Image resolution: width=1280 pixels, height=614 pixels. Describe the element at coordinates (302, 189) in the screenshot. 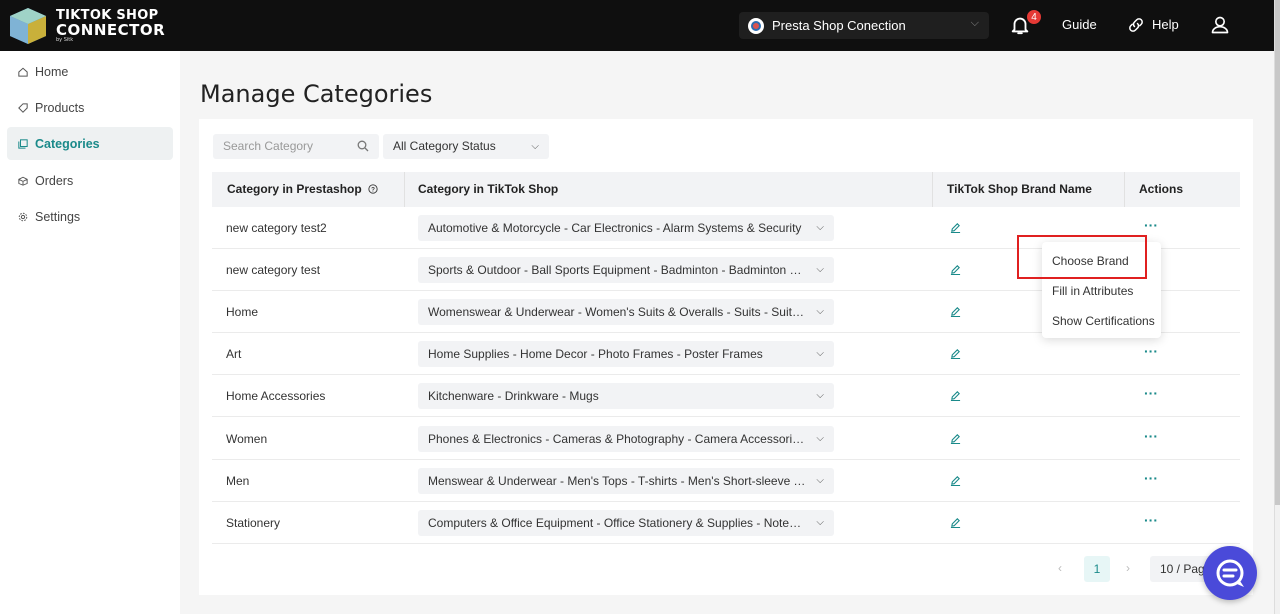

I see `column-header-prestashop: Category in Prestashop ?` at that location.